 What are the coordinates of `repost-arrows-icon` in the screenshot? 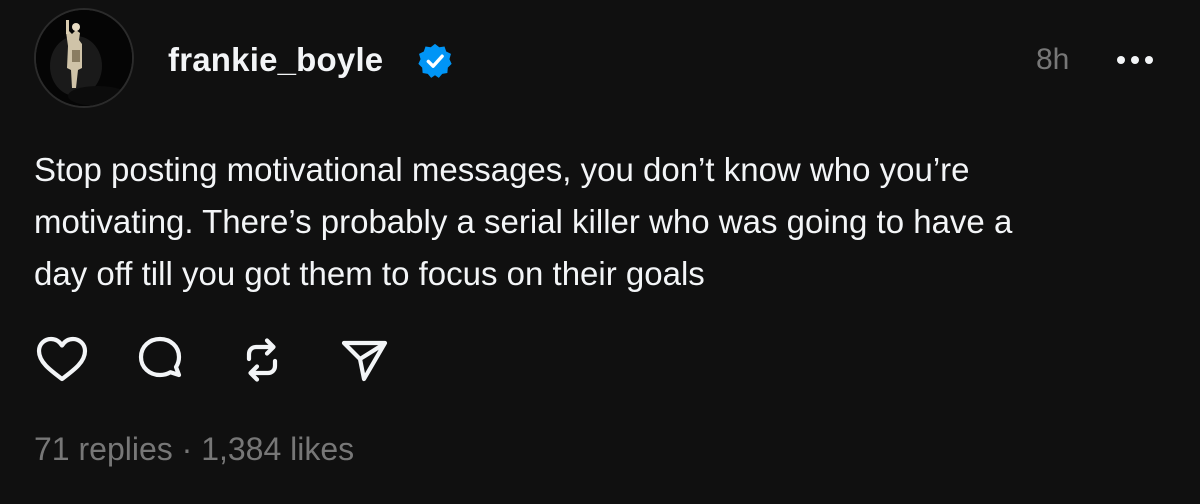 It's located at (262, 360).